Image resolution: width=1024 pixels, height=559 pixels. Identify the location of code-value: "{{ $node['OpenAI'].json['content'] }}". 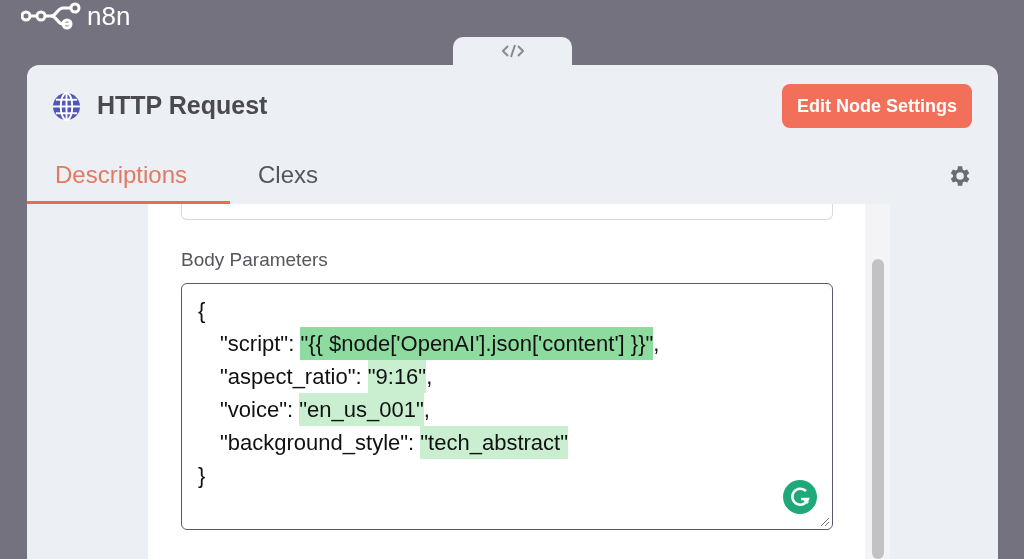
(477, 343).